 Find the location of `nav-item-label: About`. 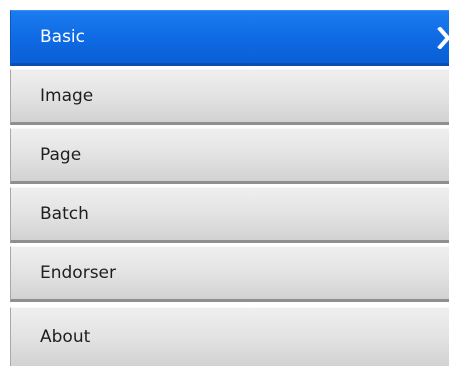

nav-item-label: About is located at coordinates (65, 337).